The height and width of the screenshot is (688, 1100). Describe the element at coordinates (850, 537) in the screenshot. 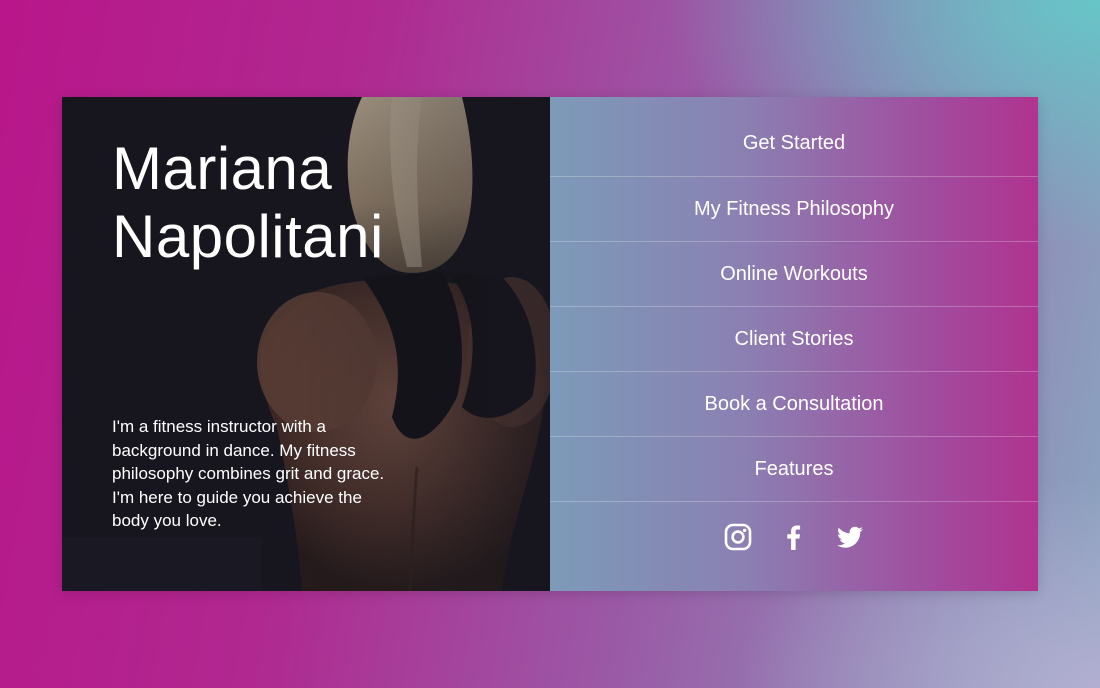

I see `twitter-icon` at that location.